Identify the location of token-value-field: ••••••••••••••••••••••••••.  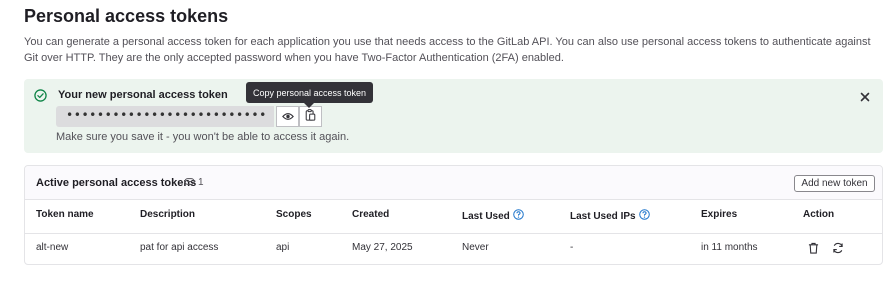
(165, 116).